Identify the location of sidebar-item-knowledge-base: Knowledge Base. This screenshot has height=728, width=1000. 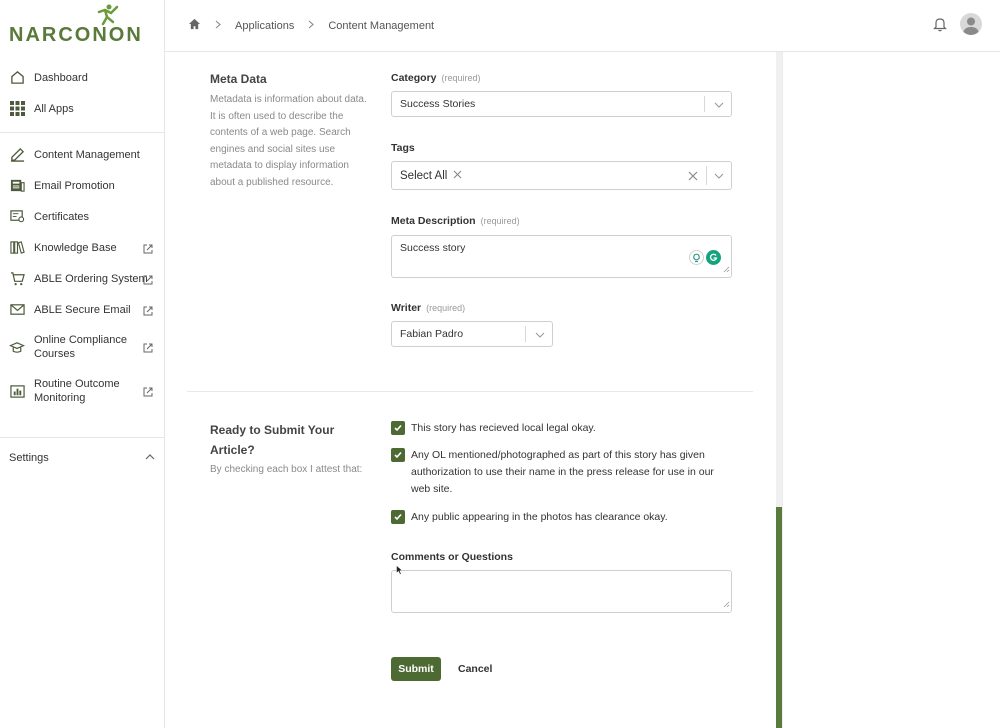
(82, 247).